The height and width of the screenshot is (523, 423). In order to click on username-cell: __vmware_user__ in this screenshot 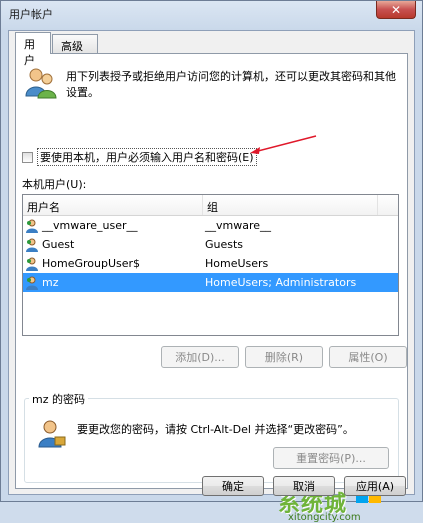, I will do `click(90, 225)`.